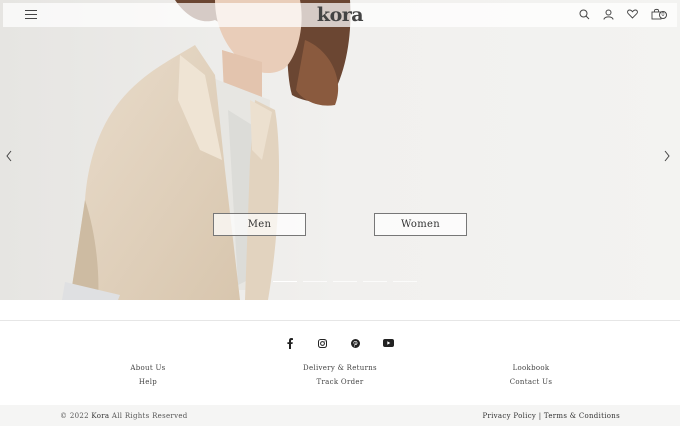 The width and height of the screenshot is (680, 426). I want to click on delivery-returns-link: Delivery & Returns, so click(340, 368).